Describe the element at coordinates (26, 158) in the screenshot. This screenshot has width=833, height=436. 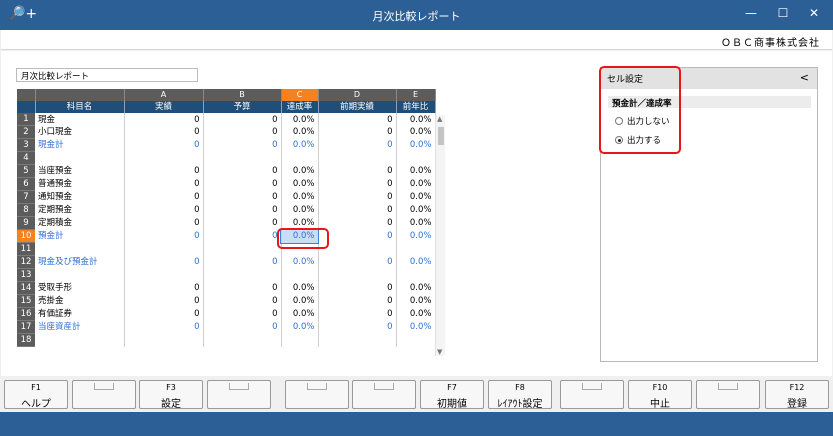
I see `row-number: 4` at that location.